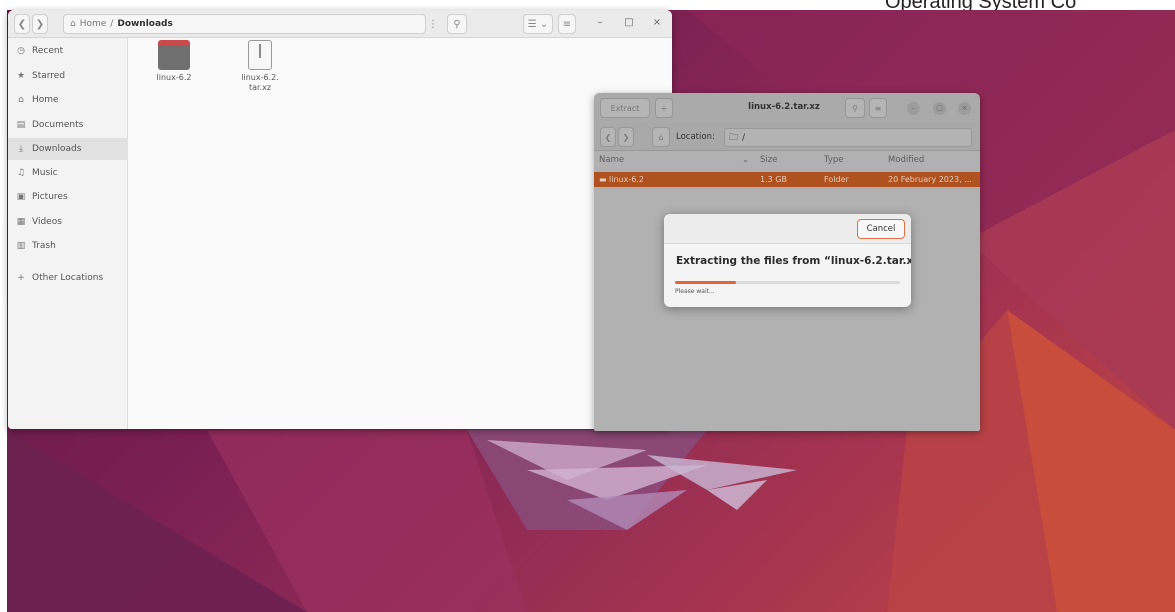 This screenshot has width=1175, height=612. I want to click on file-item-archive: linux-6.2. tar.xz, so click(260, 66).